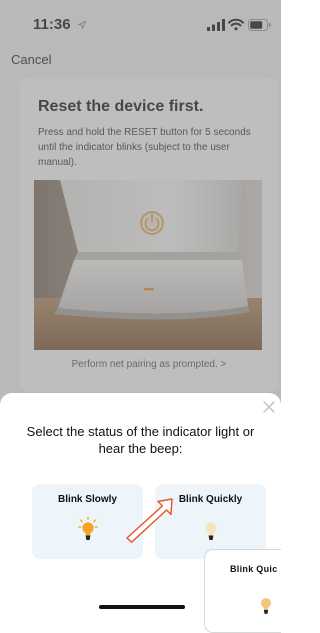 This screenshot has height=633, width=320. I want to click on home-indicator, so click(142, 607).